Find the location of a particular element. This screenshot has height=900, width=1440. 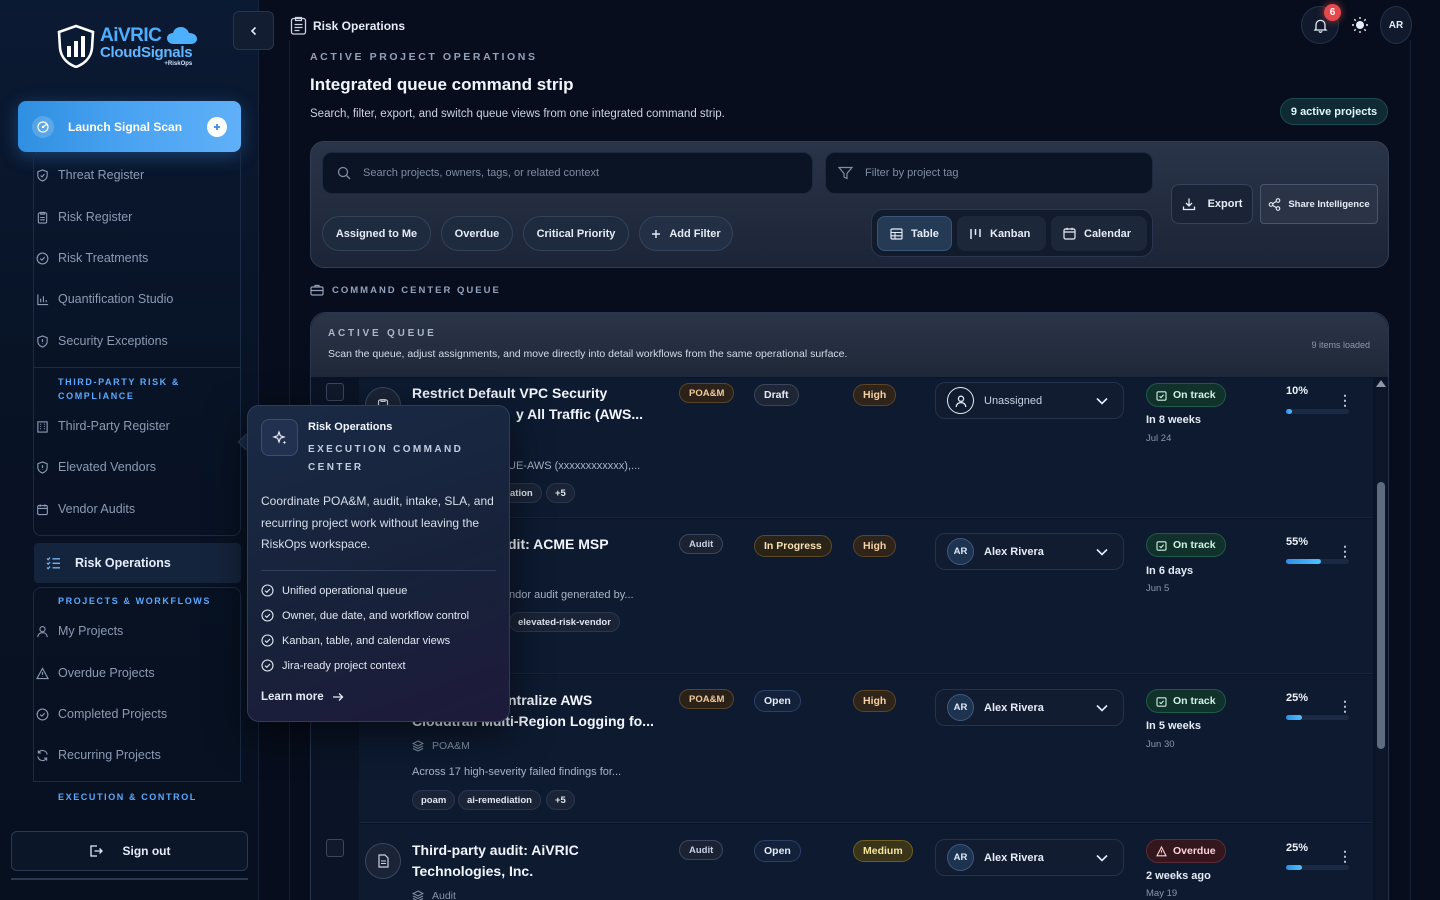

progress-fill is located at coordinates (1294, 717).